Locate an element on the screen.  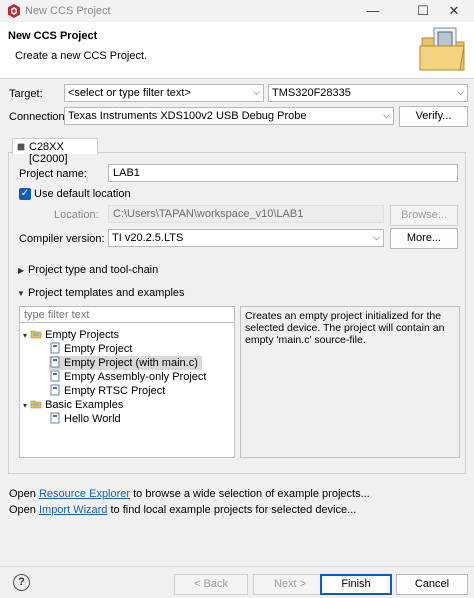
import-wizard-link: Import Wizard is located at coordinates (73, 510).